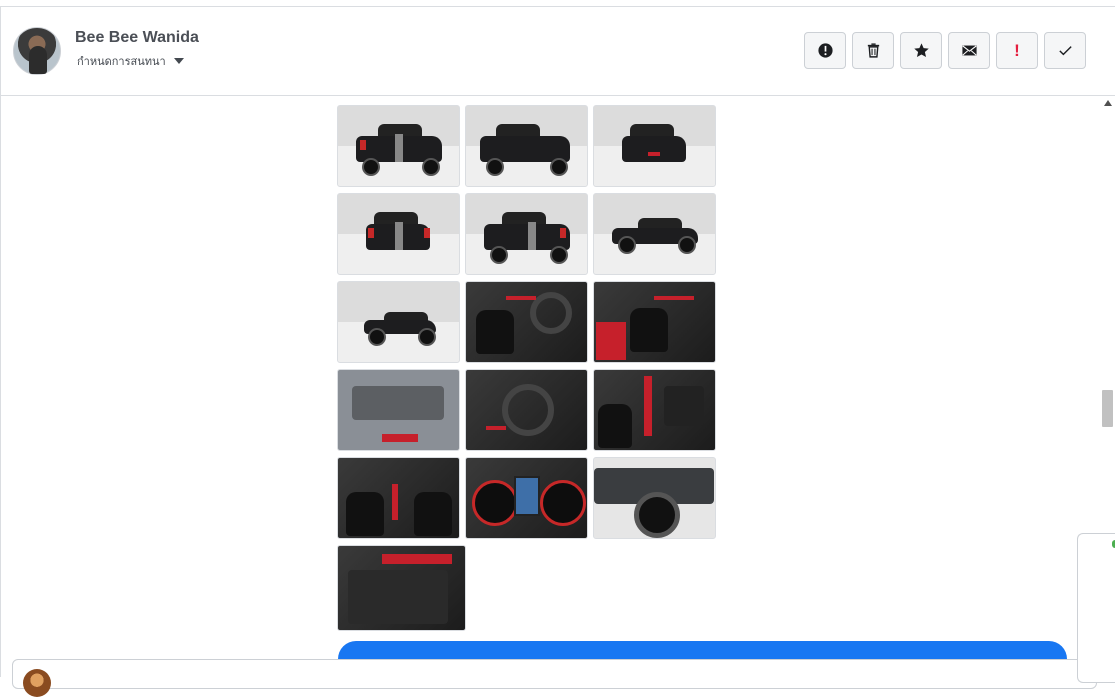  Describe the element at coordinates (401, 588) in the screenshot. I see `photo-door-panel` at that location.